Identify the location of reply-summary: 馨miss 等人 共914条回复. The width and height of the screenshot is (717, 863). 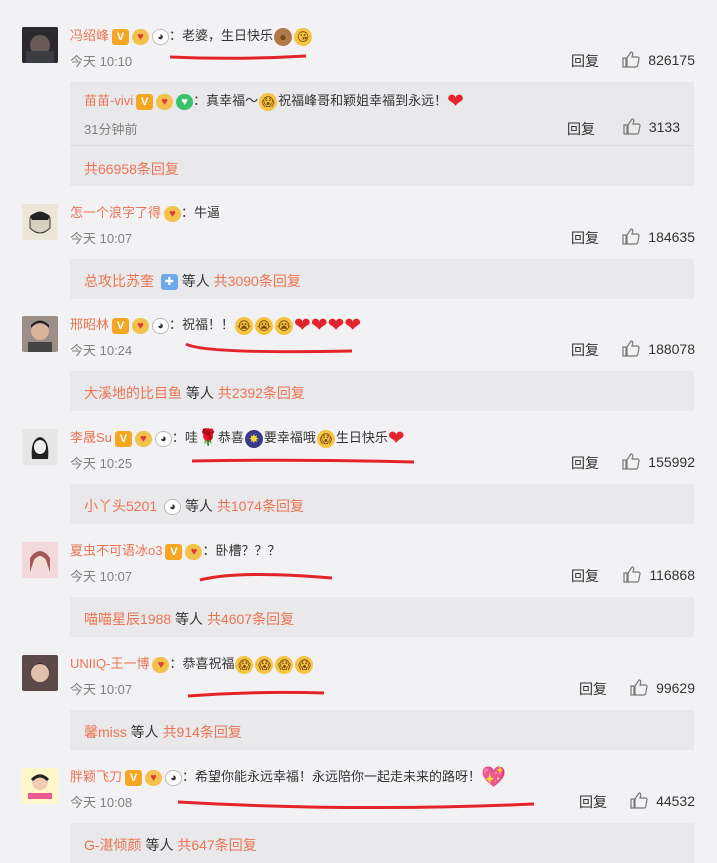
(163, 732).